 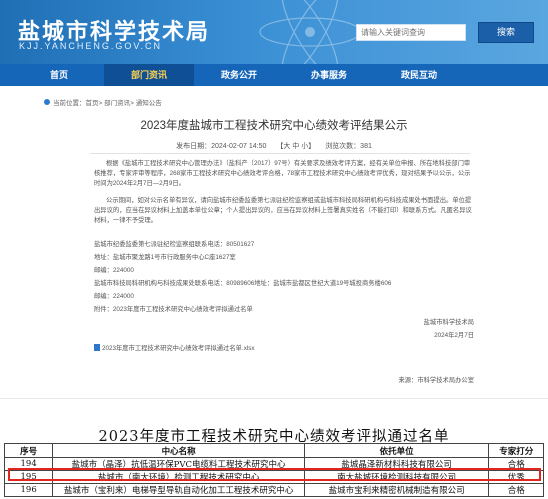 I want to click on nav-department-news: 部门资讯, so click(x=149, y=75).